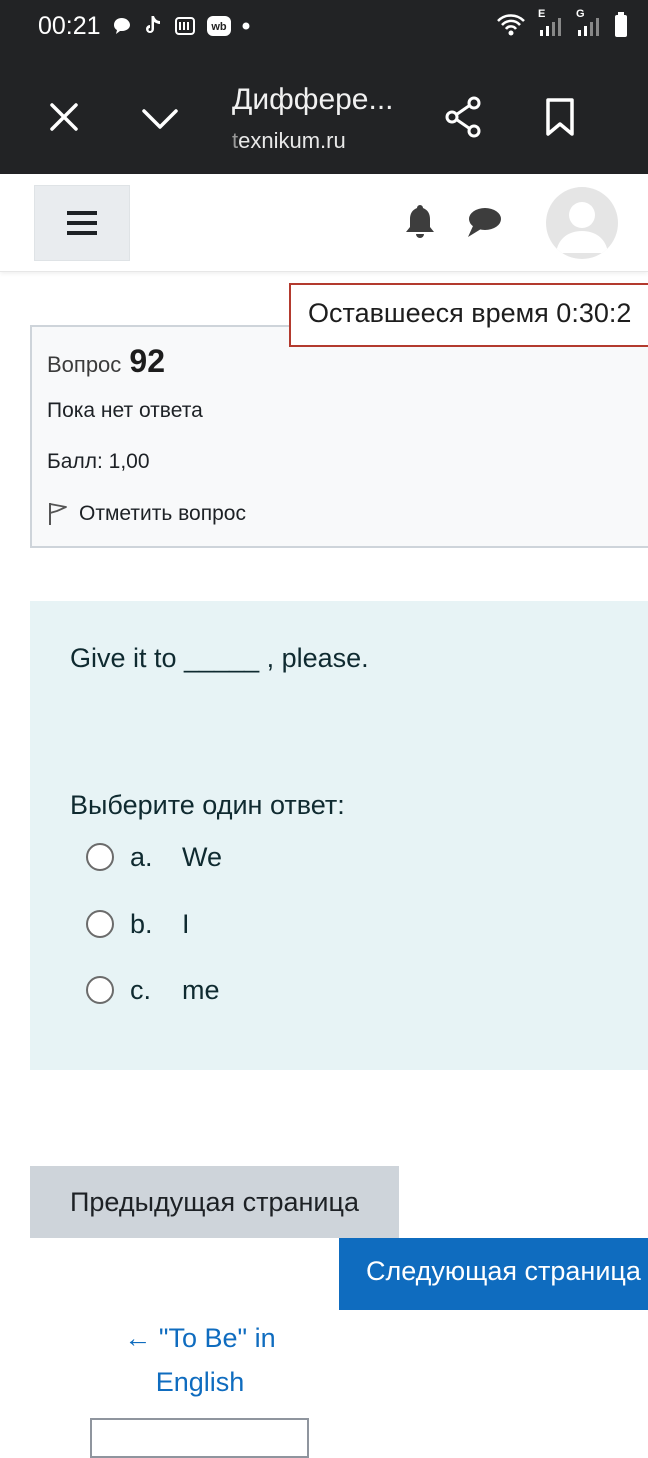  I want to click on signal-1: E, so click(551, 23).